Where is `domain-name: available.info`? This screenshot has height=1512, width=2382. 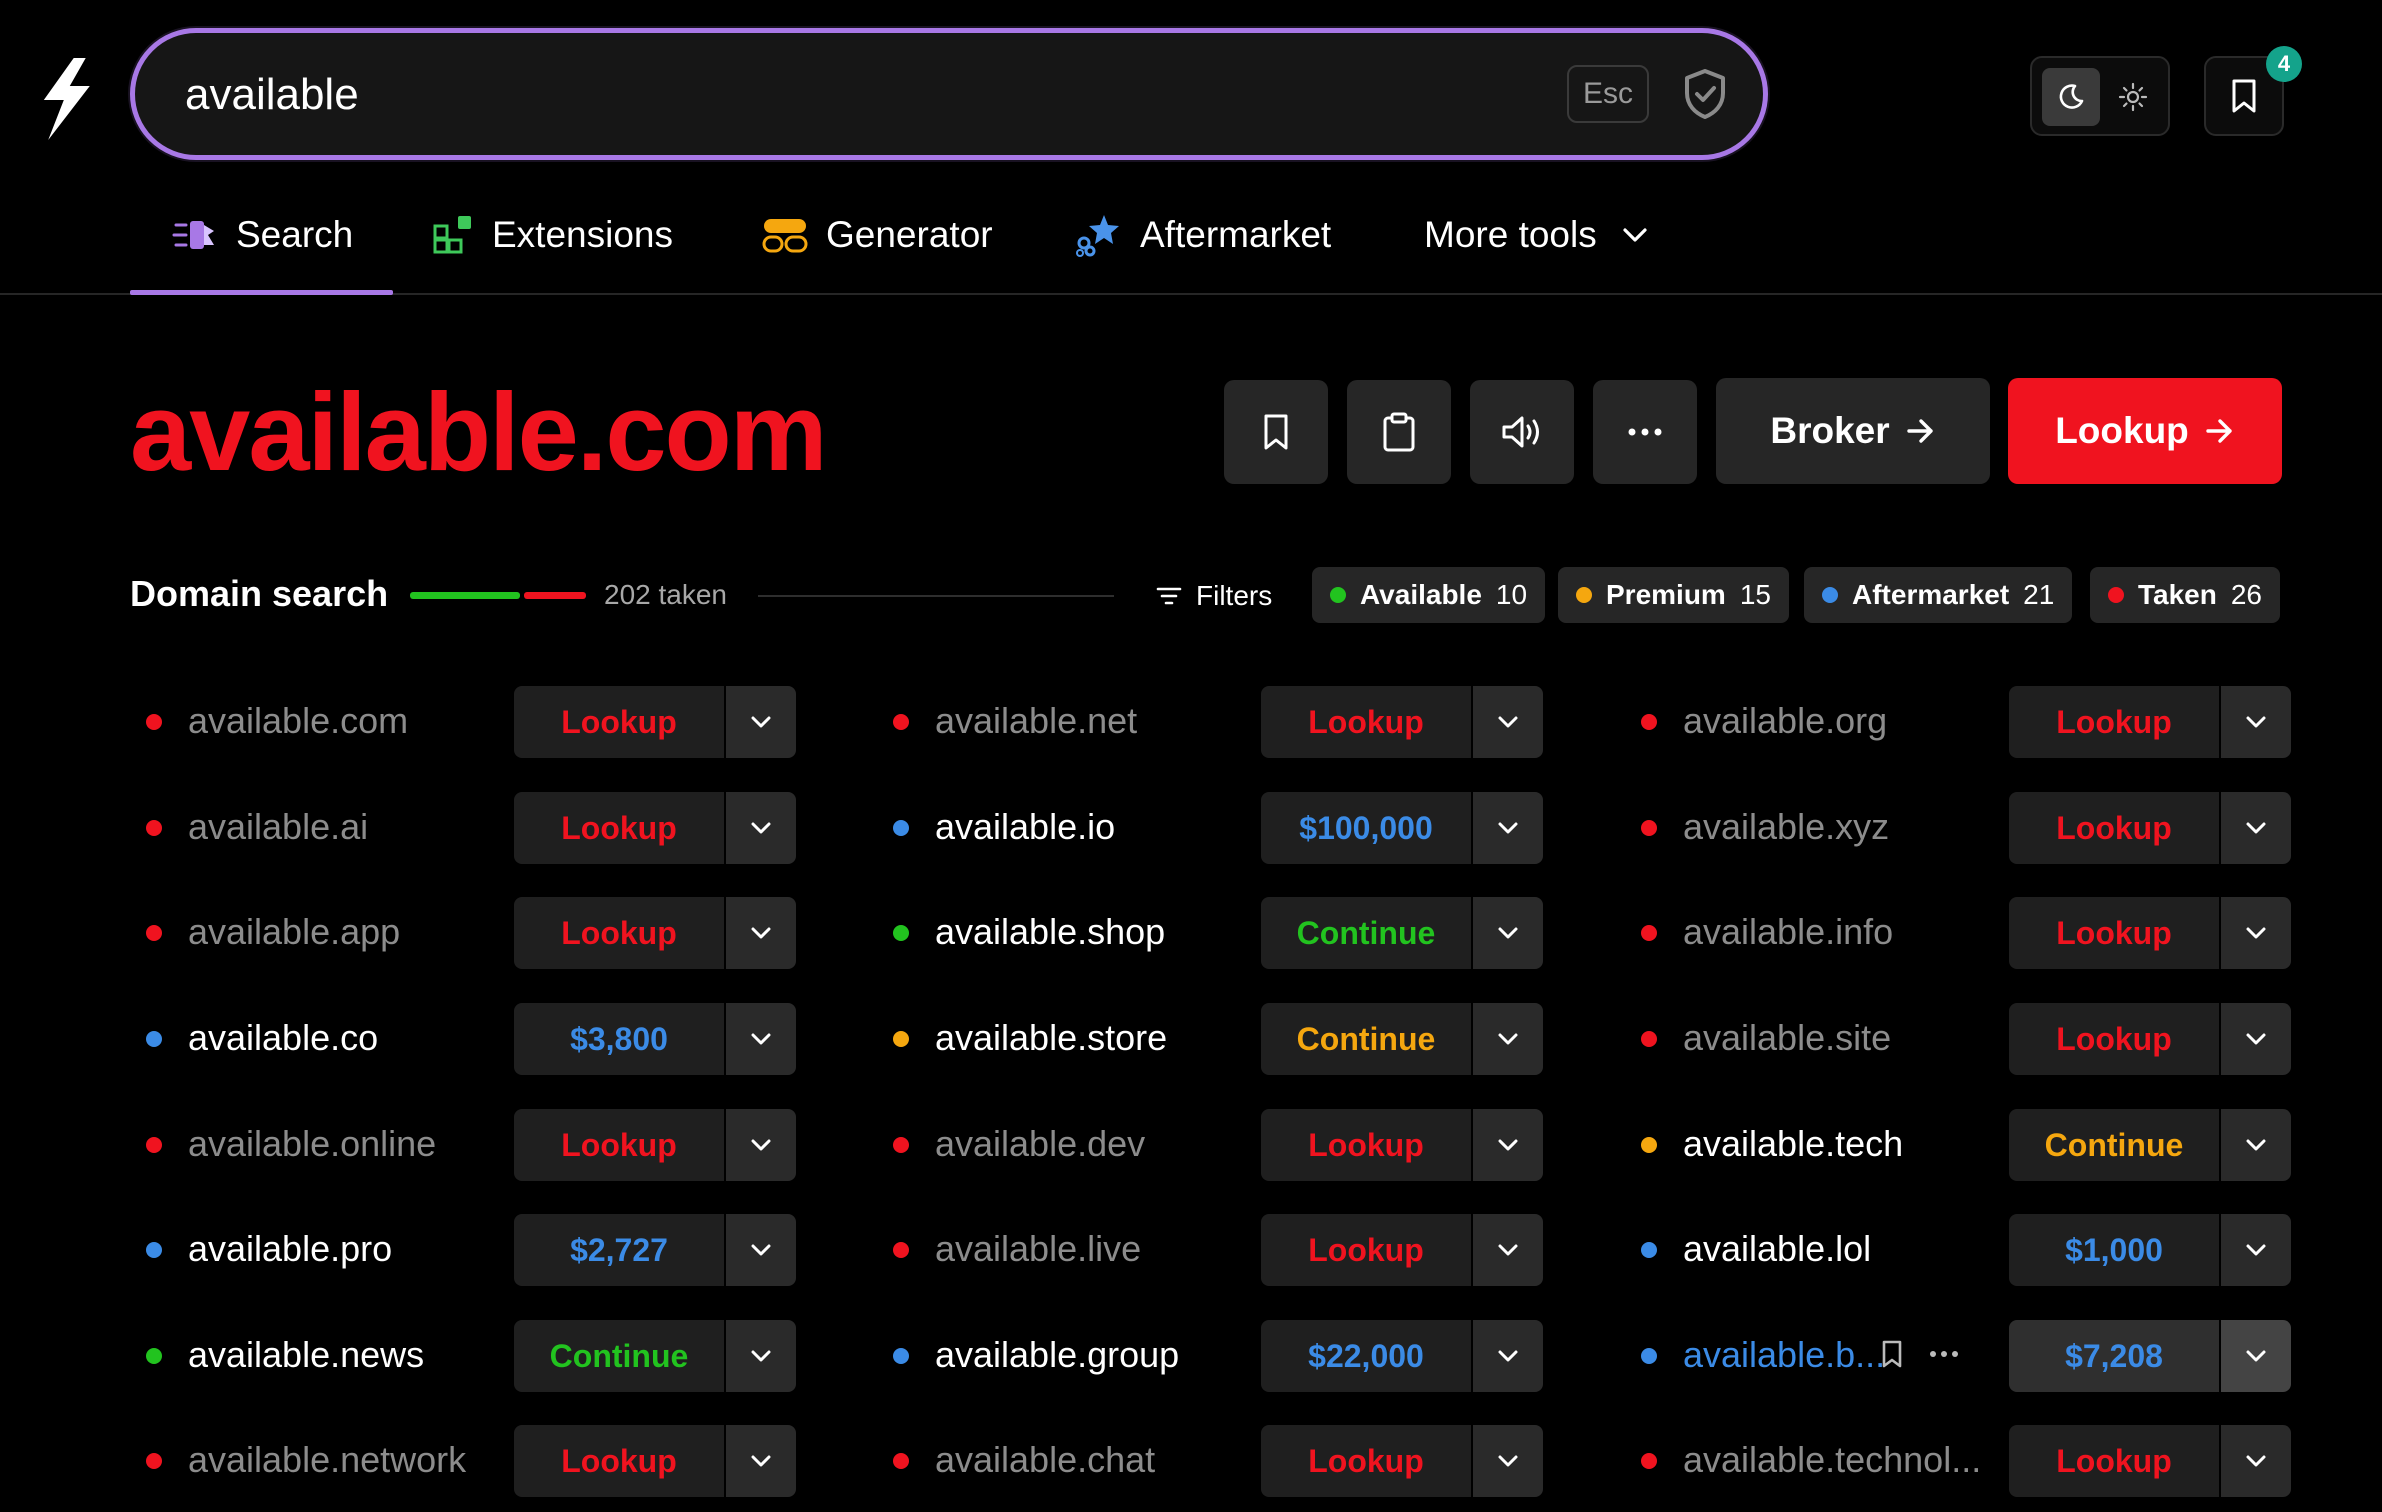 domain-name: available.info is located at coordinates (1788, 932).